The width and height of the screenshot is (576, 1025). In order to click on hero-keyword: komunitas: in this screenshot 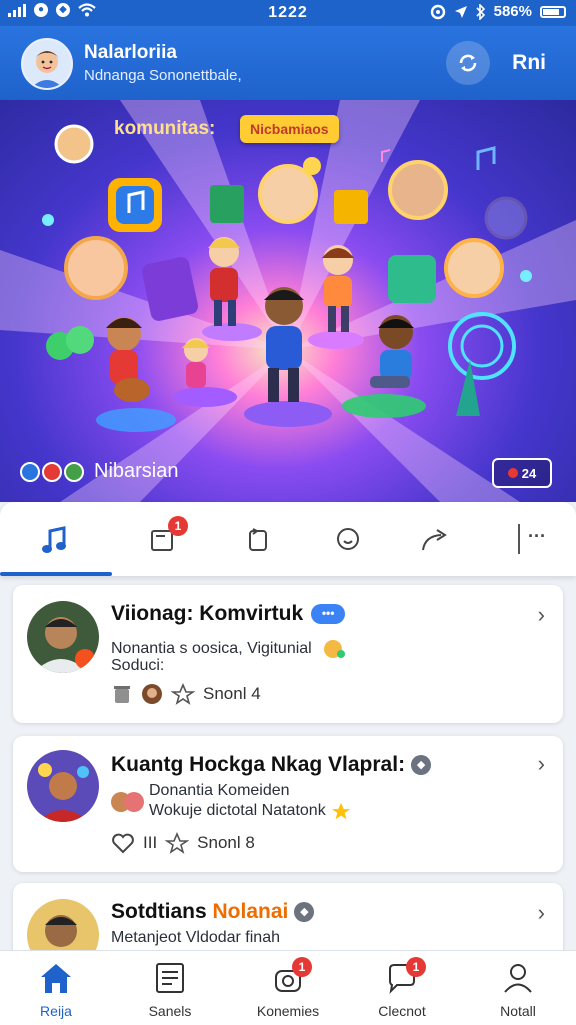, I will do `click(165, 128)`.